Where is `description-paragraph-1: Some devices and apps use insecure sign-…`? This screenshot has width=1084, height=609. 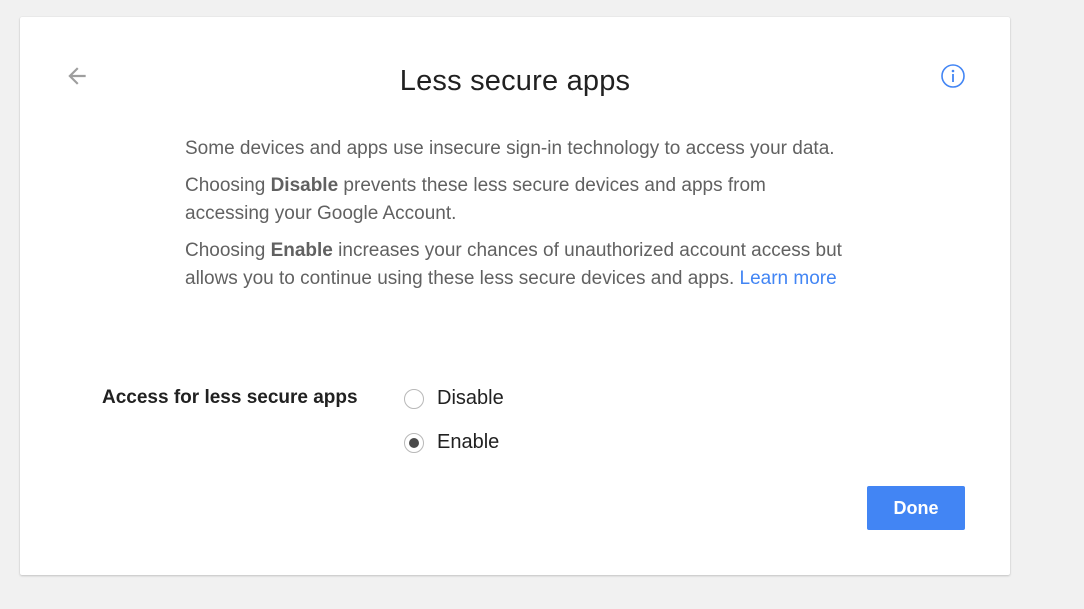
description-paragraph-1: Some devices and apps use insecure sign-… is located at coordinates (510, 148).